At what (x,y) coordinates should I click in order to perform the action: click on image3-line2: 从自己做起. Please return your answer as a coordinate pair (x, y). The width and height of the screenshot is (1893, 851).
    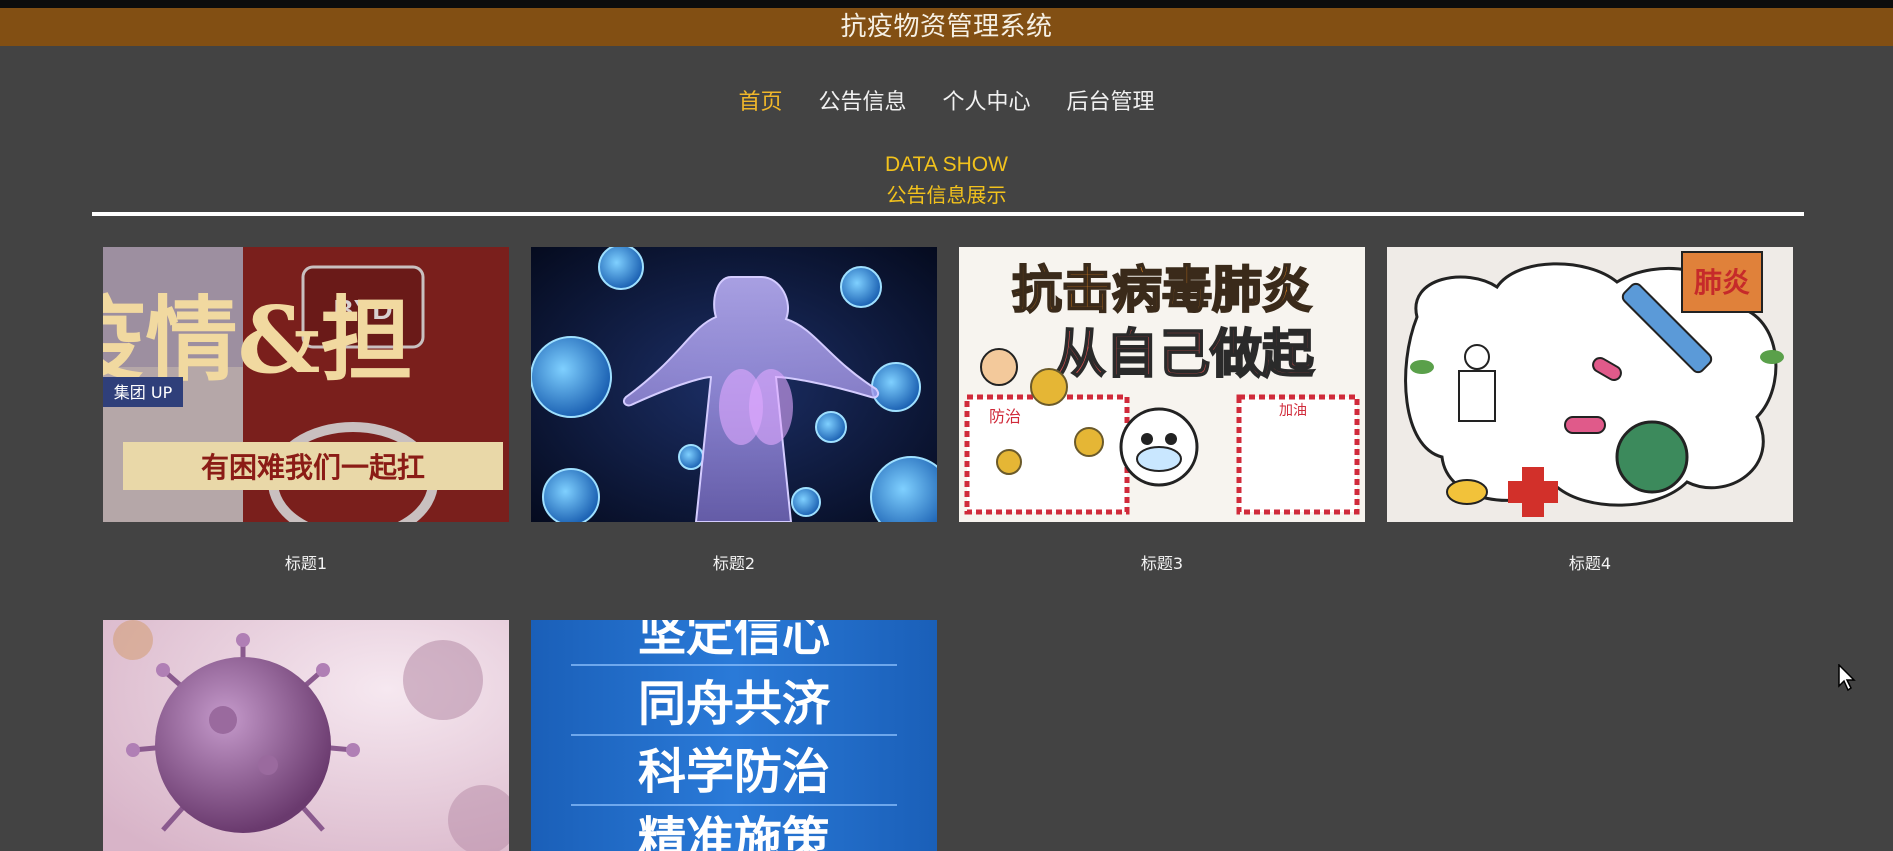
    Looking at the image, I should click on (1184, 355).